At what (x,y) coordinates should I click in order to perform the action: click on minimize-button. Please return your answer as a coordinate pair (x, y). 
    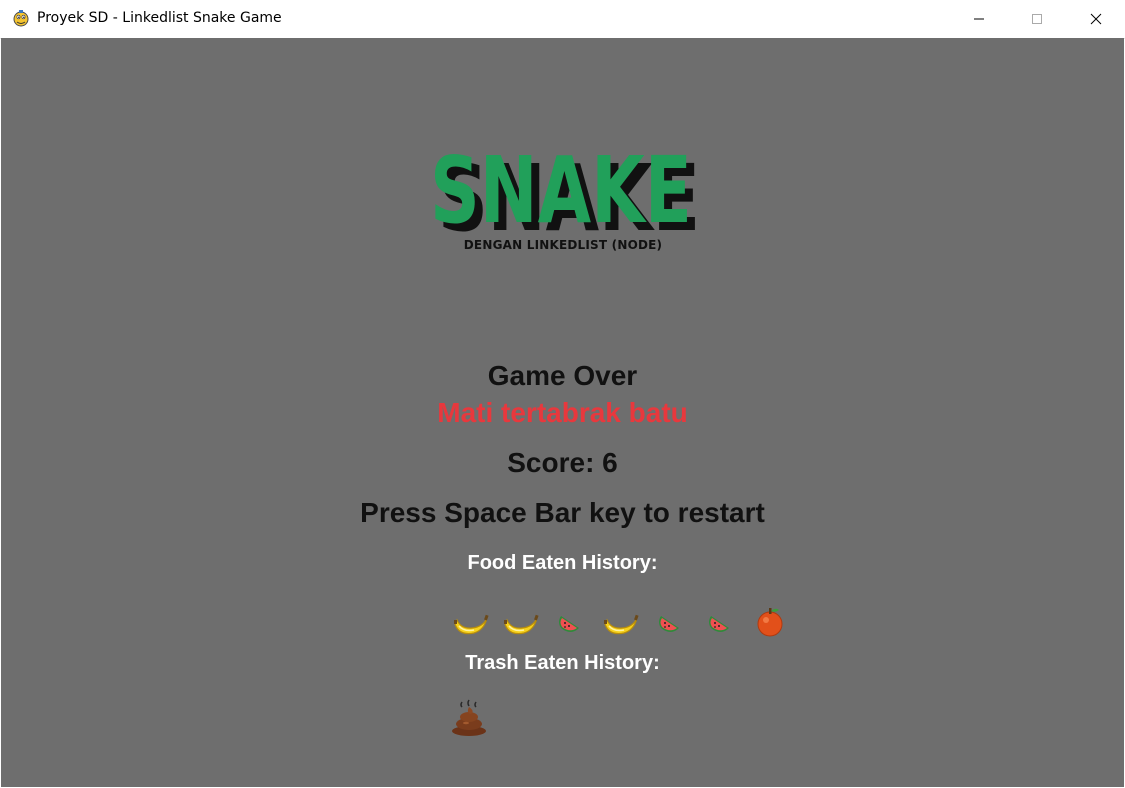
    Looking at the image, I should click on (979, 19).